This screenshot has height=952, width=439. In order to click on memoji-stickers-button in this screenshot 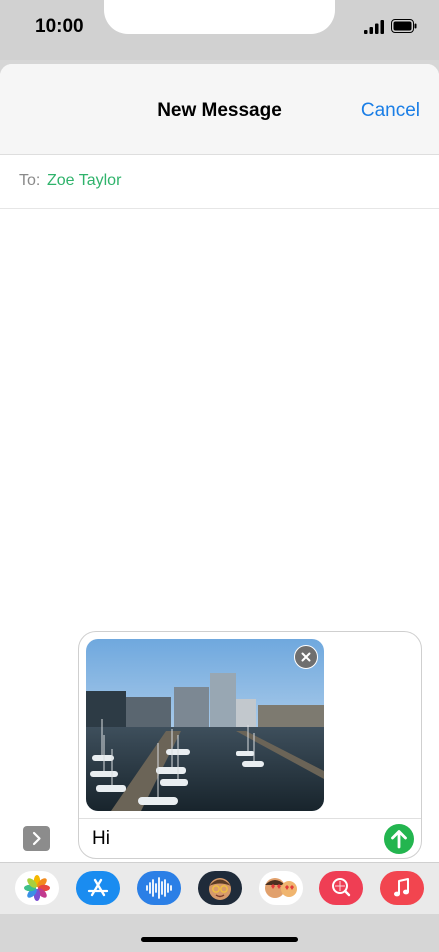, I will do `click(281, 888)`.